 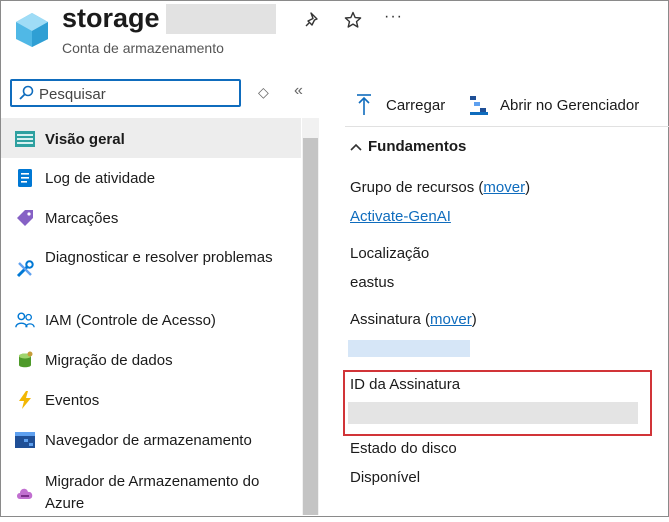 I want to click on sidebar-item-events: Eventos, so click(x=151, y=400).